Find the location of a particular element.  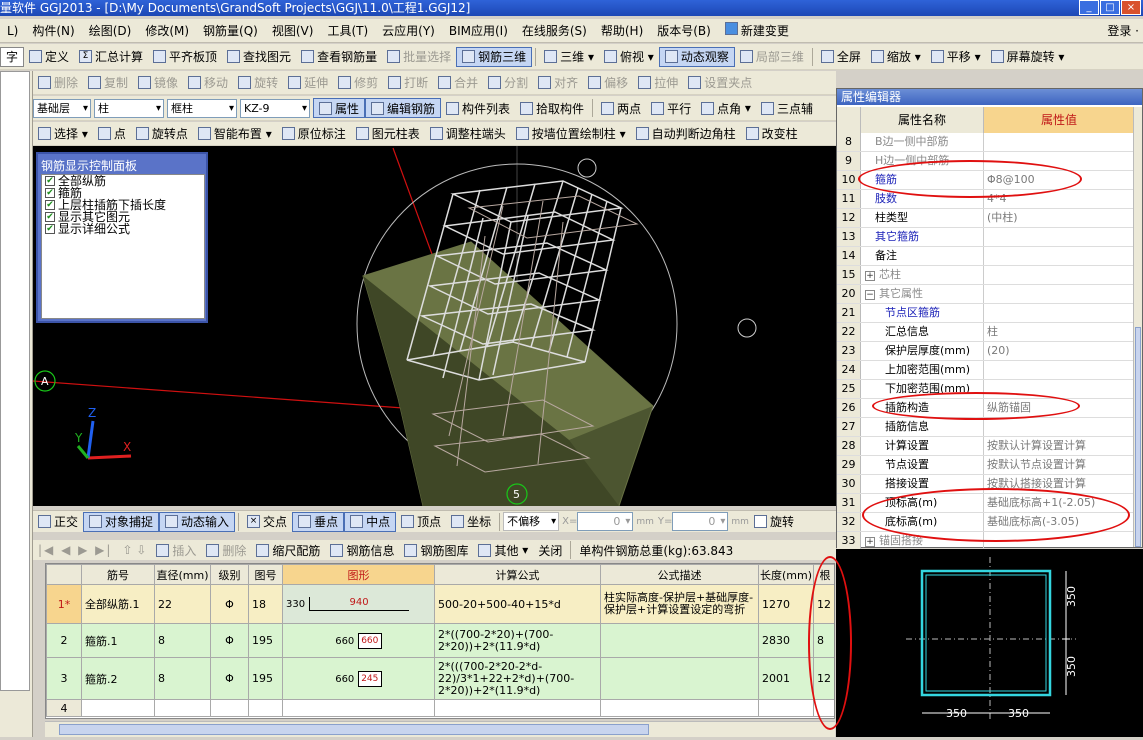

menu-cloud: 云应用(Y) is located at coordinates (408, 30).